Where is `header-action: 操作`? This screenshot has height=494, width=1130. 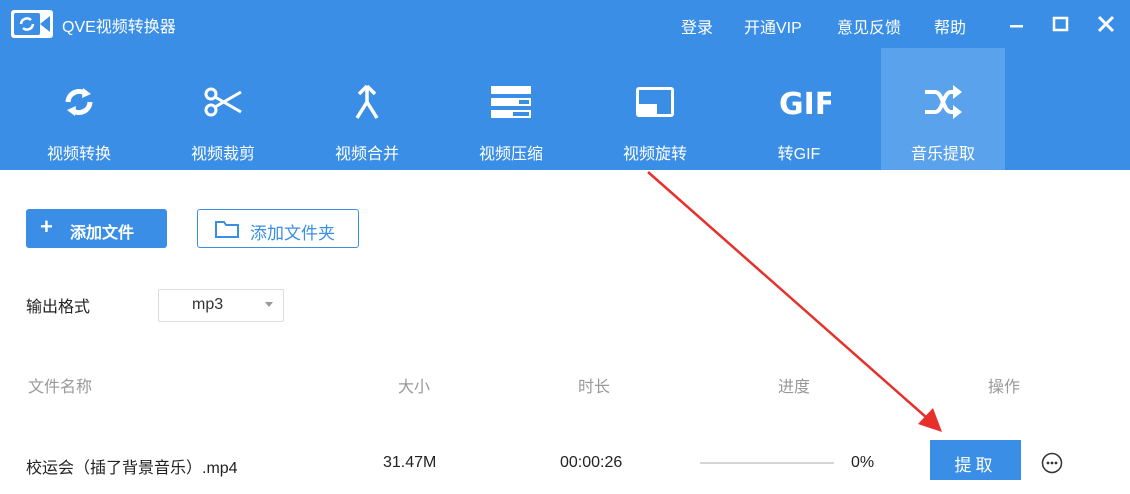
header-action: 操作 is located at coordinates (1004, 387).